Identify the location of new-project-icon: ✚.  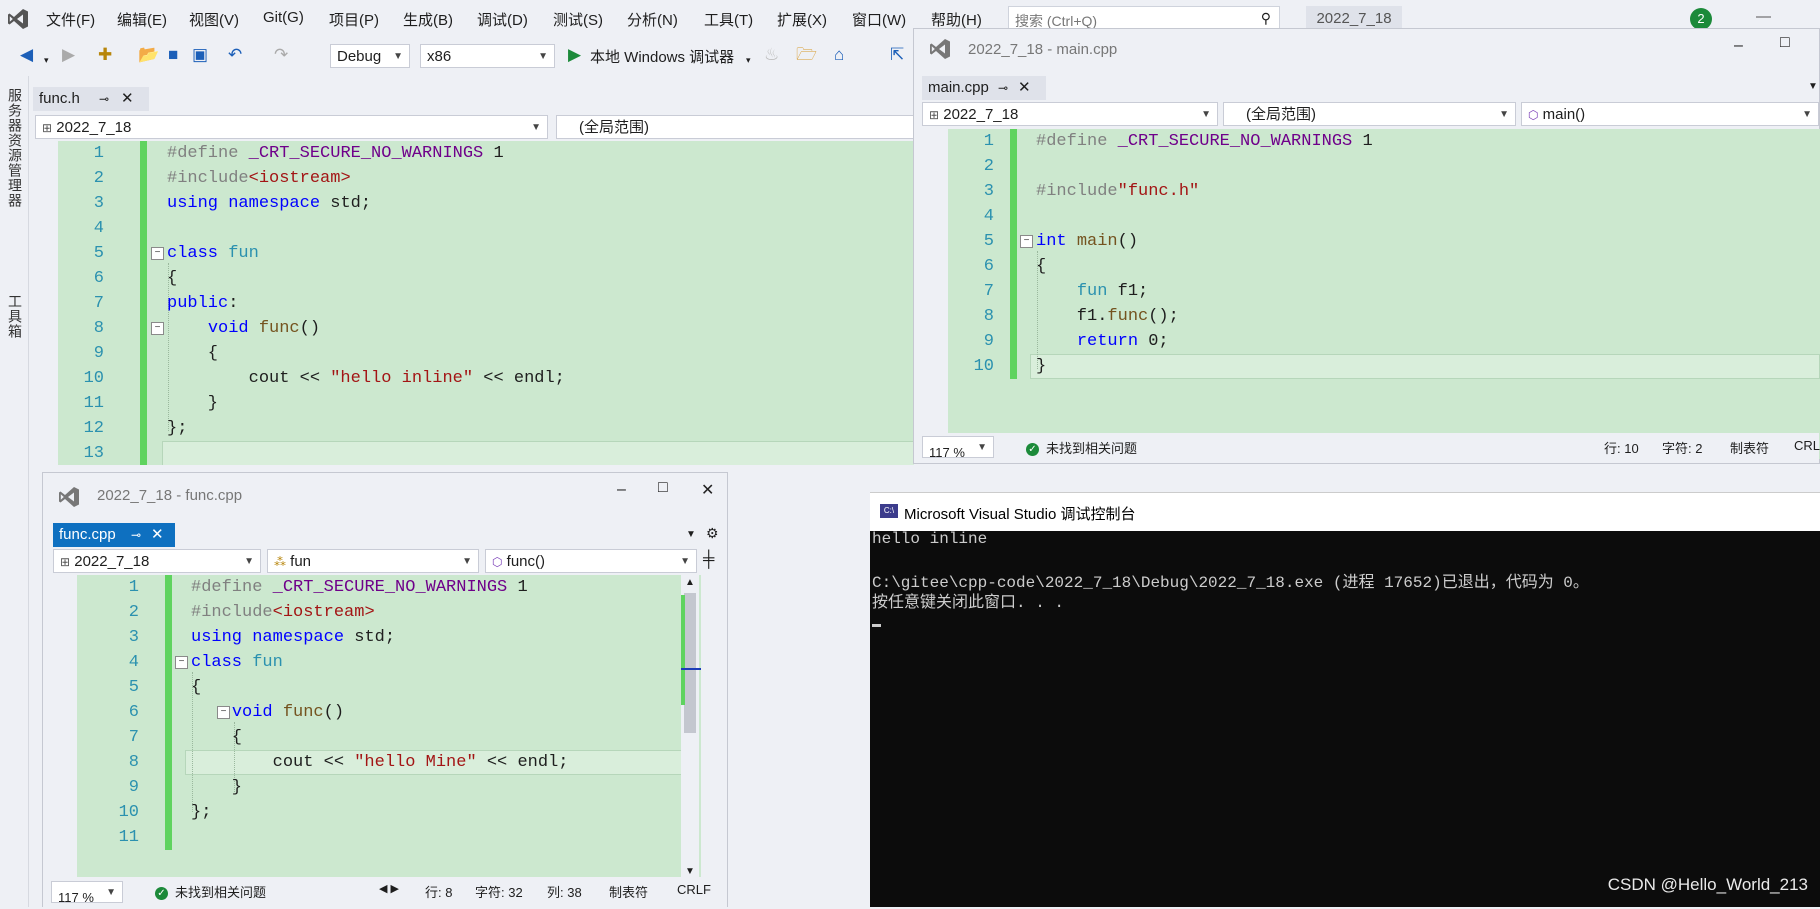
(105, 55).